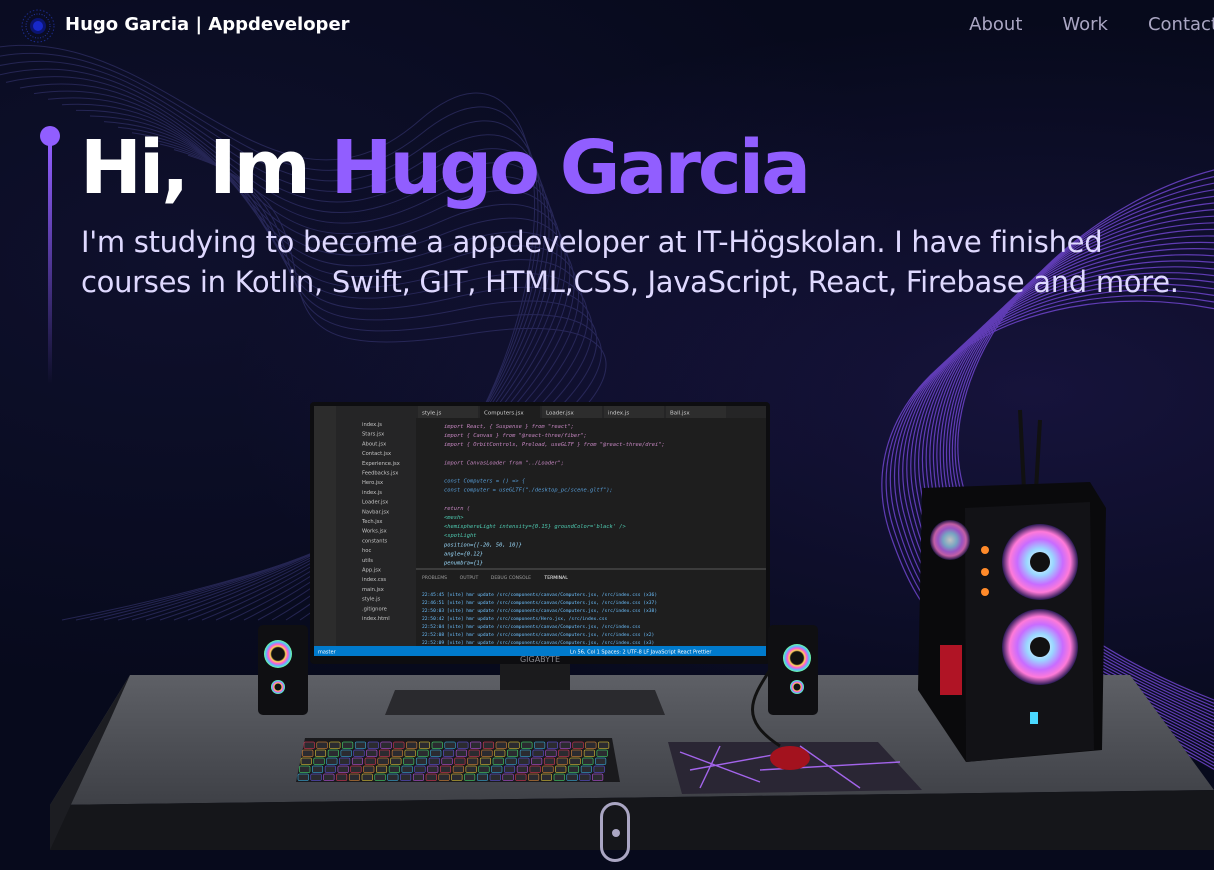 The width and height of the screenshot is (1214, 870). What do you see at coordinates (509, 427) in the screenshot?
I see `code-line: import React, { Suspense } from "react";` at bounding box center [509, 427].